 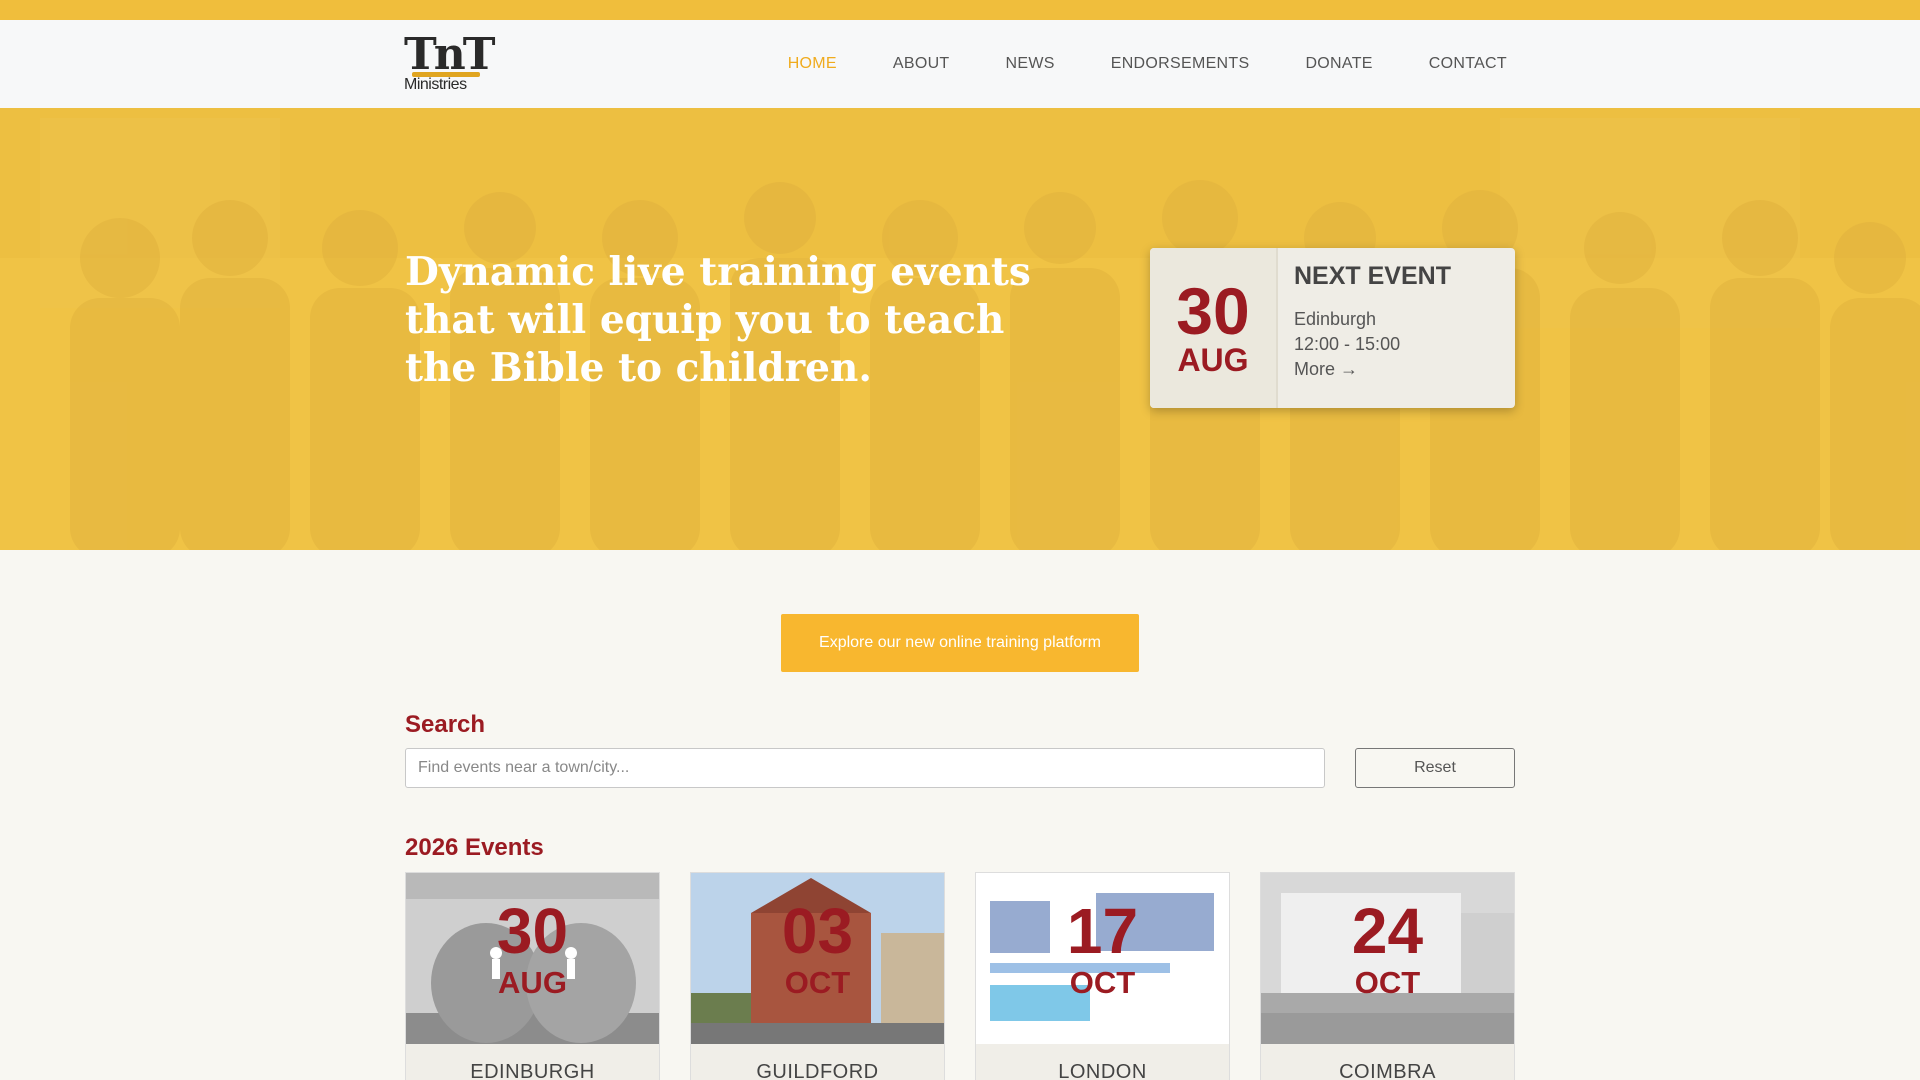 What do you see at coordinates (1387, 931) in the screenshot?
I see `event-day: 24` at bounding box center [1387, 931].